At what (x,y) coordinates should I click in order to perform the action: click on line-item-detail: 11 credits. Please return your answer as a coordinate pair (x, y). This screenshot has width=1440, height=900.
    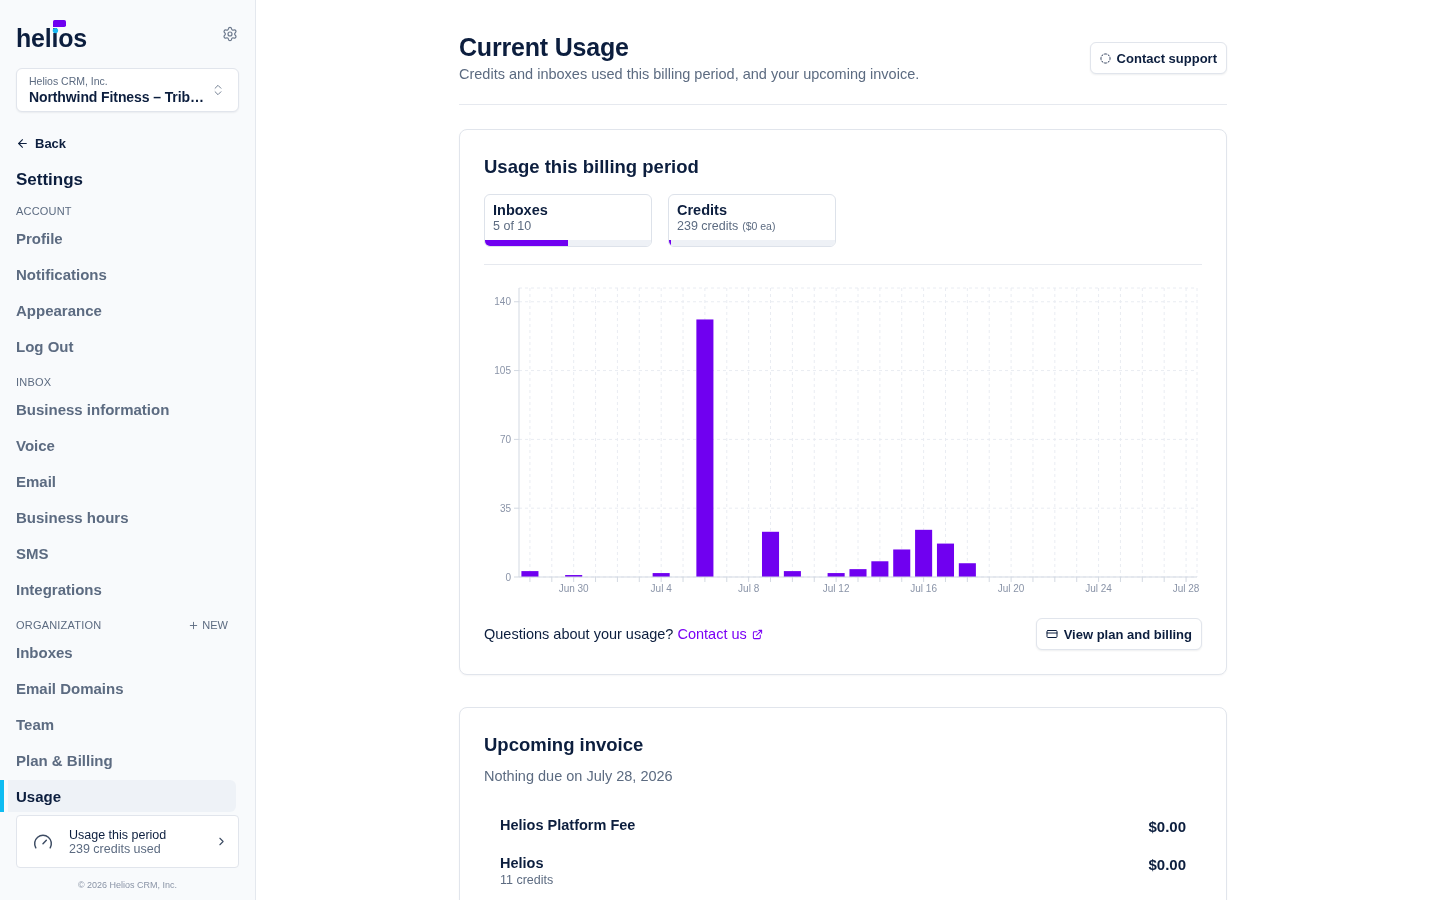
    Looking at the image, I should click on (527, 880).